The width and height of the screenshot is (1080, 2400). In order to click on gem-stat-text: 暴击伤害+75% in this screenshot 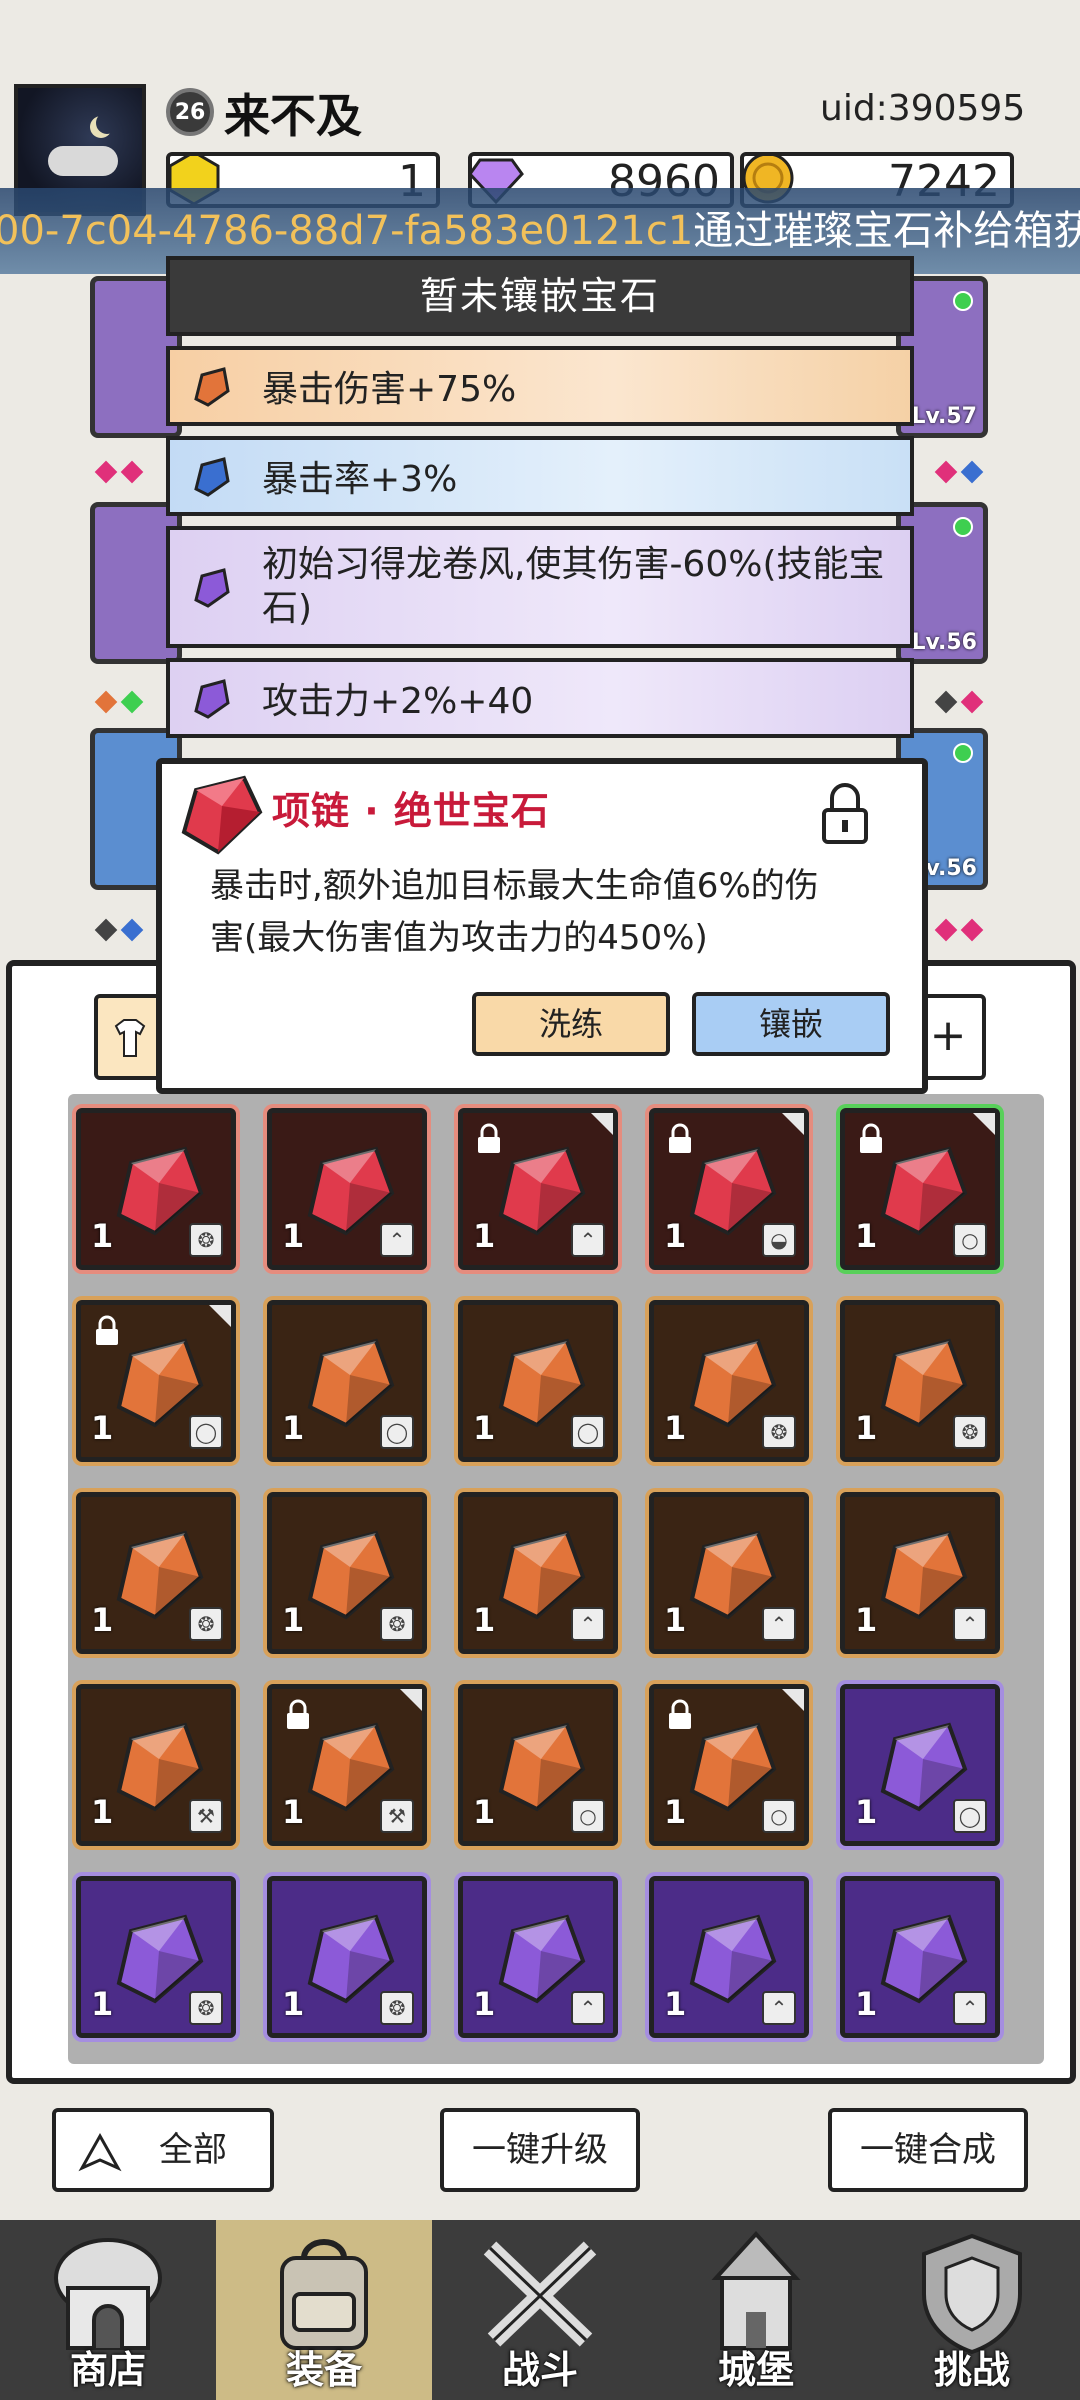, I will do `click(389, 389)`.